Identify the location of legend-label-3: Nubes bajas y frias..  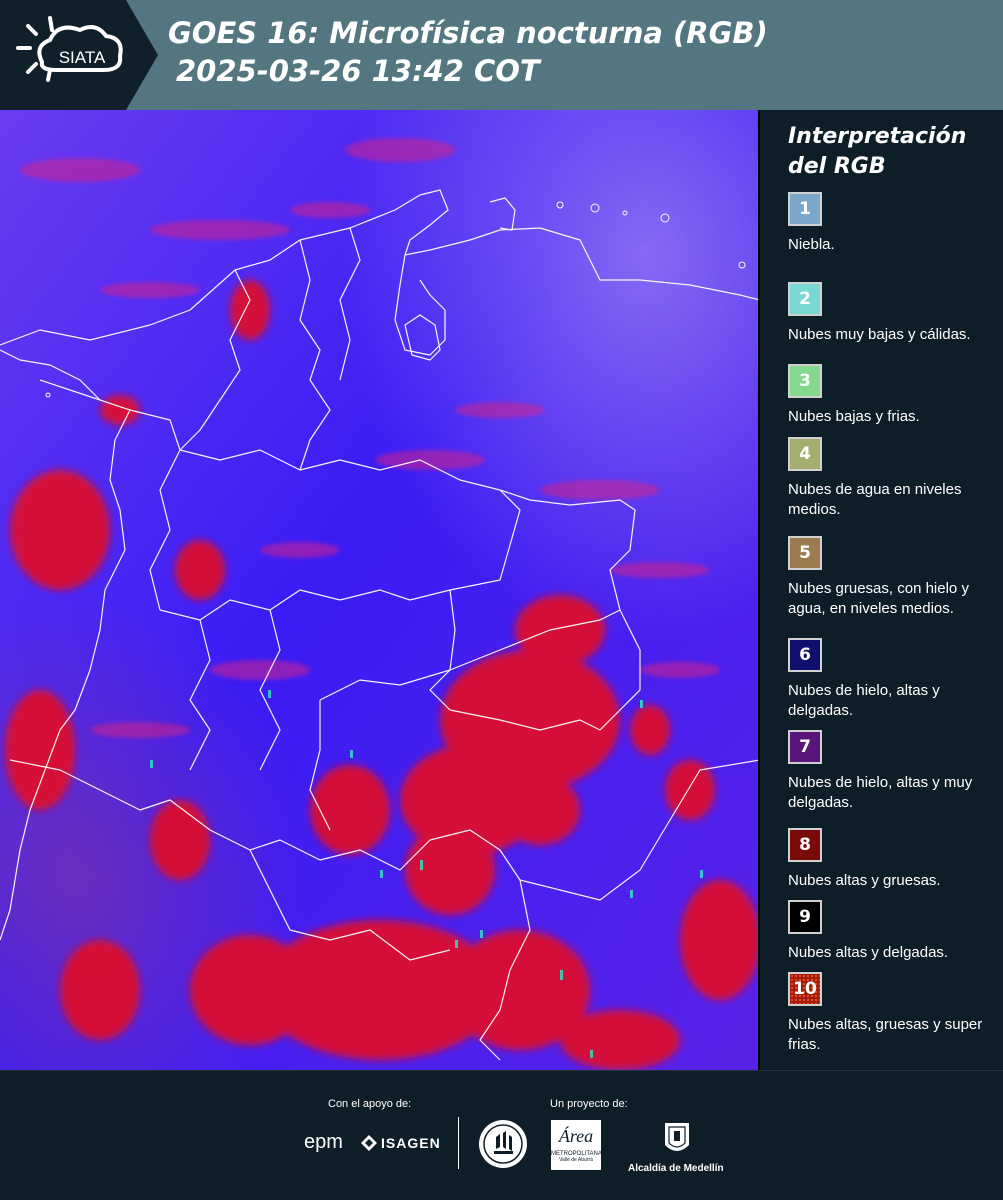
(854, 416).